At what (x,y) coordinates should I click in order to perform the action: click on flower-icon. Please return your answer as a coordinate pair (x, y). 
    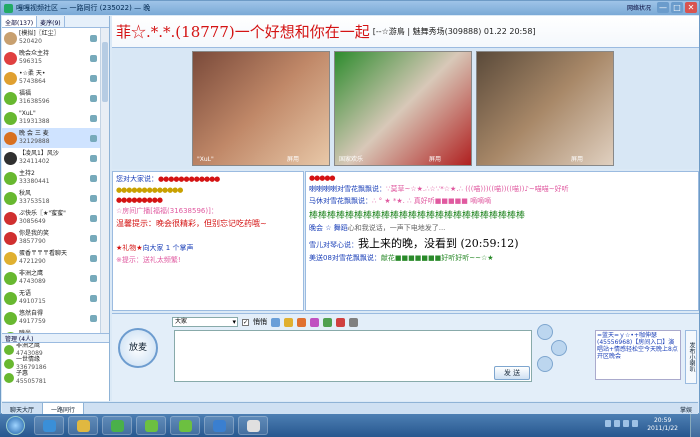
    Looking at the image, I should click on (340, 322).